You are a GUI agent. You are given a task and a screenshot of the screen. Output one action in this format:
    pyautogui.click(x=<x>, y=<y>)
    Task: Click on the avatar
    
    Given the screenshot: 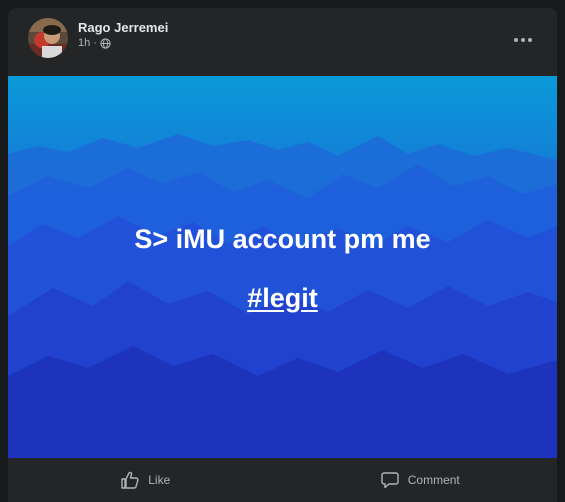 What is the action you would take?
    pyautogui.click(x=48, y=38)
    